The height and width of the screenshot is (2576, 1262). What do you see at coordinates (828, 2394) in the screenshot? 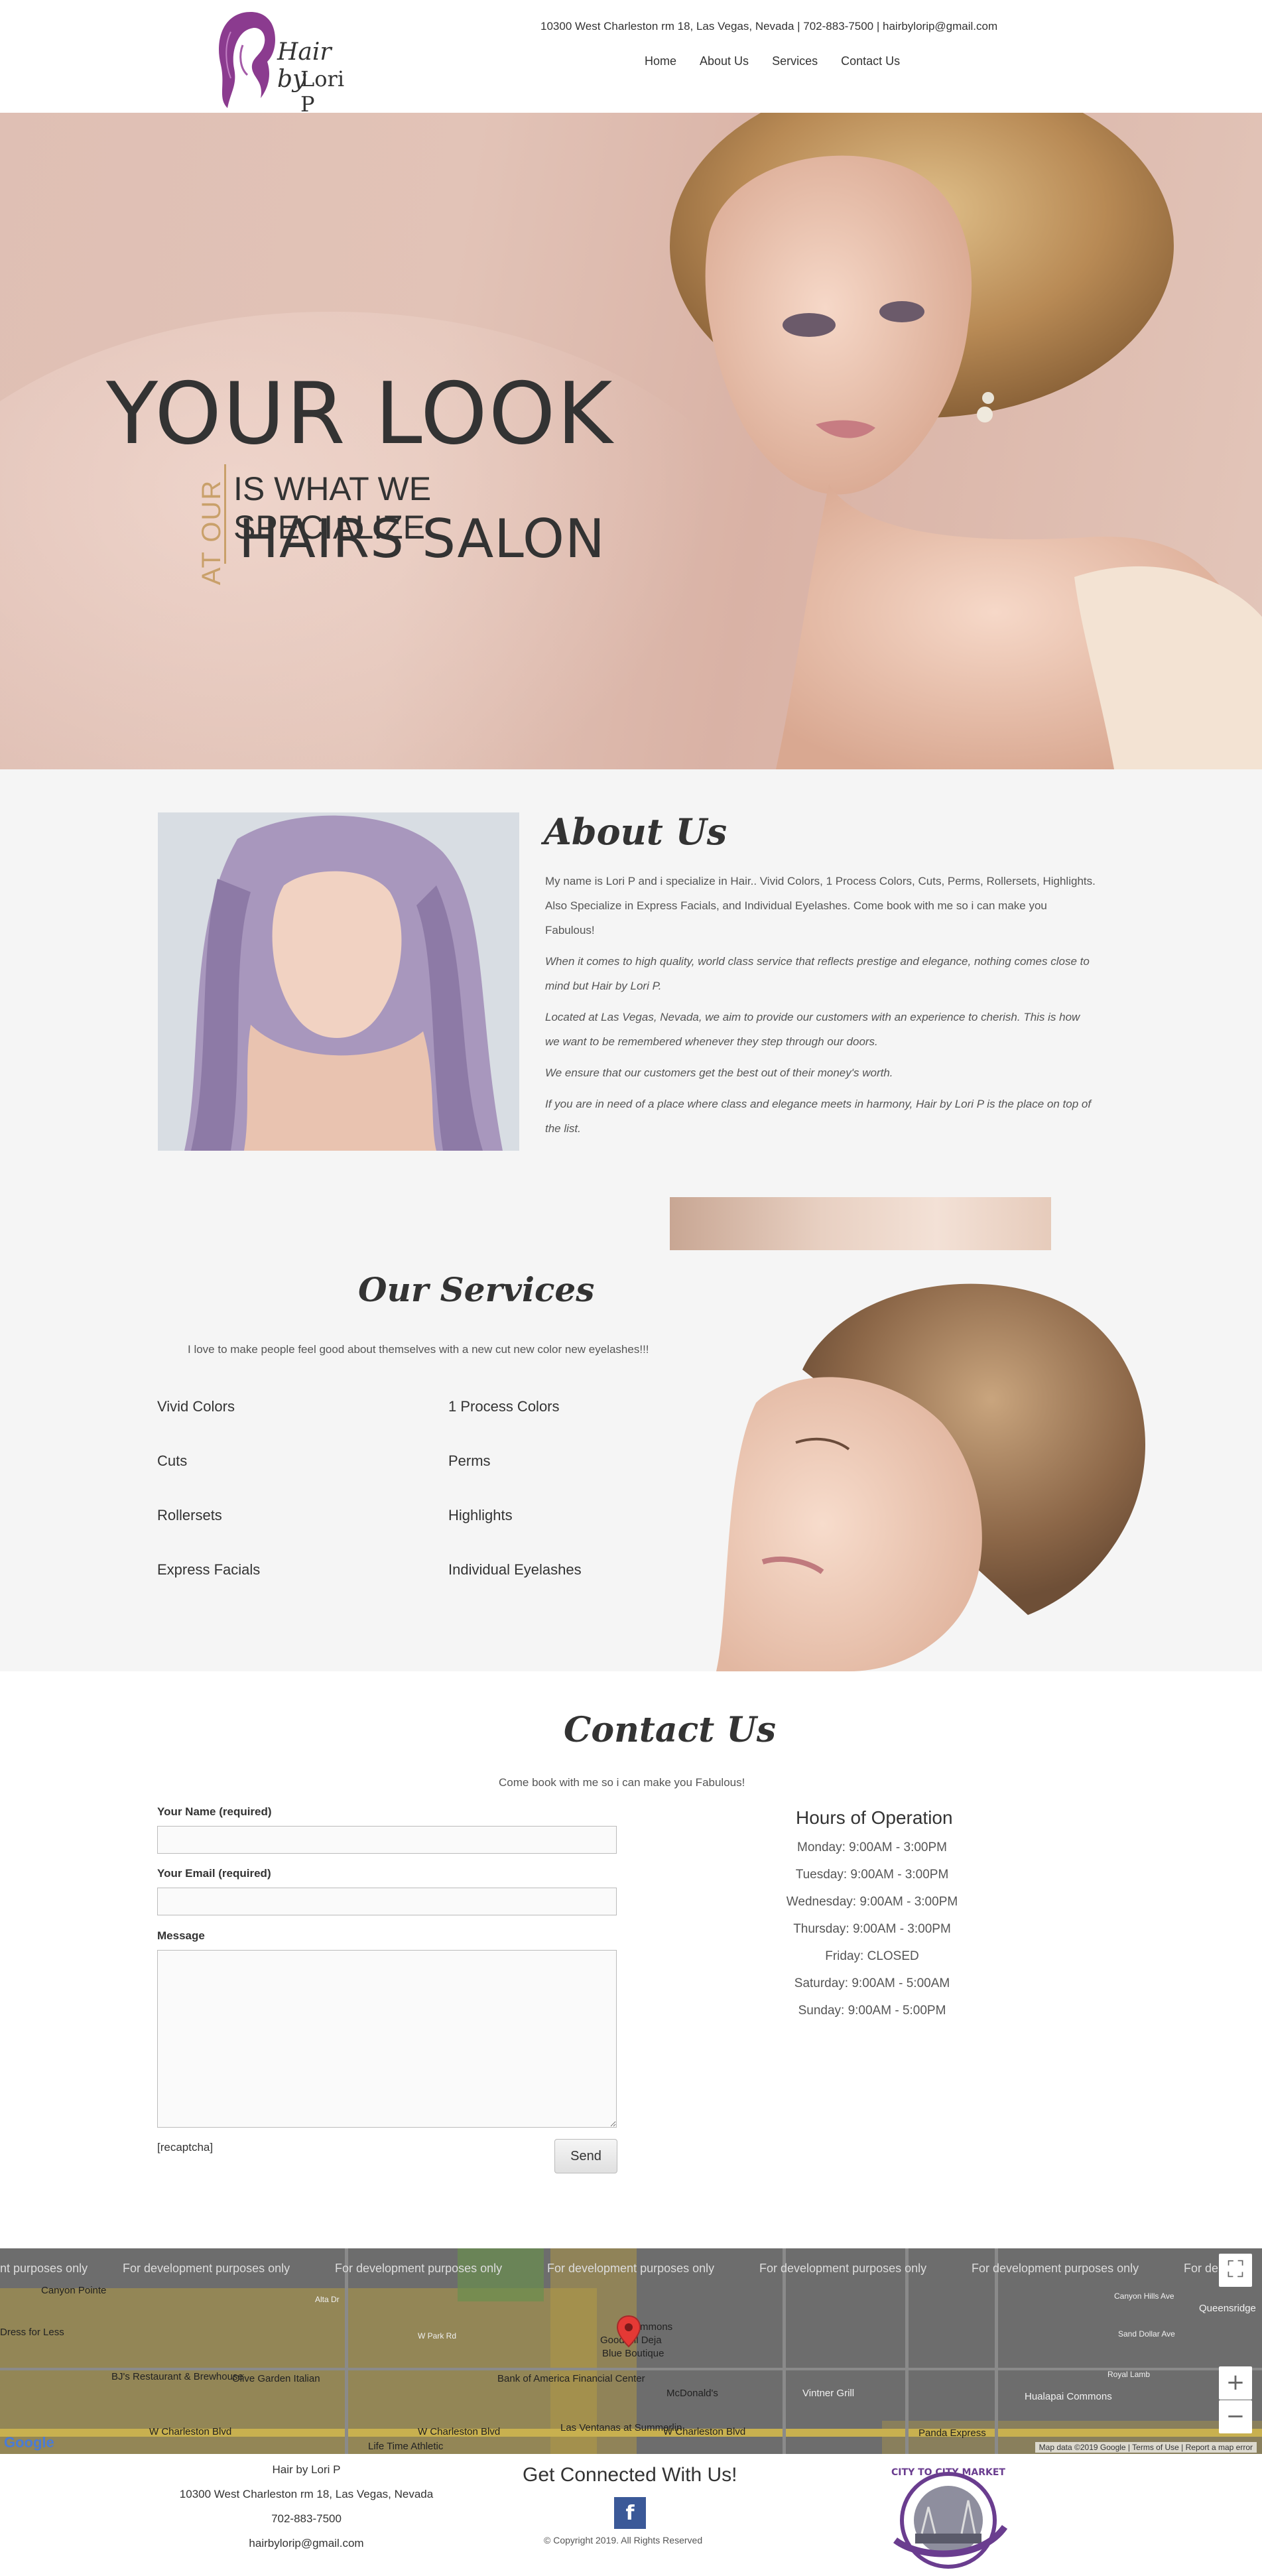
I see `map-label: Vintner Grill` at bounding box center [828, 2394].